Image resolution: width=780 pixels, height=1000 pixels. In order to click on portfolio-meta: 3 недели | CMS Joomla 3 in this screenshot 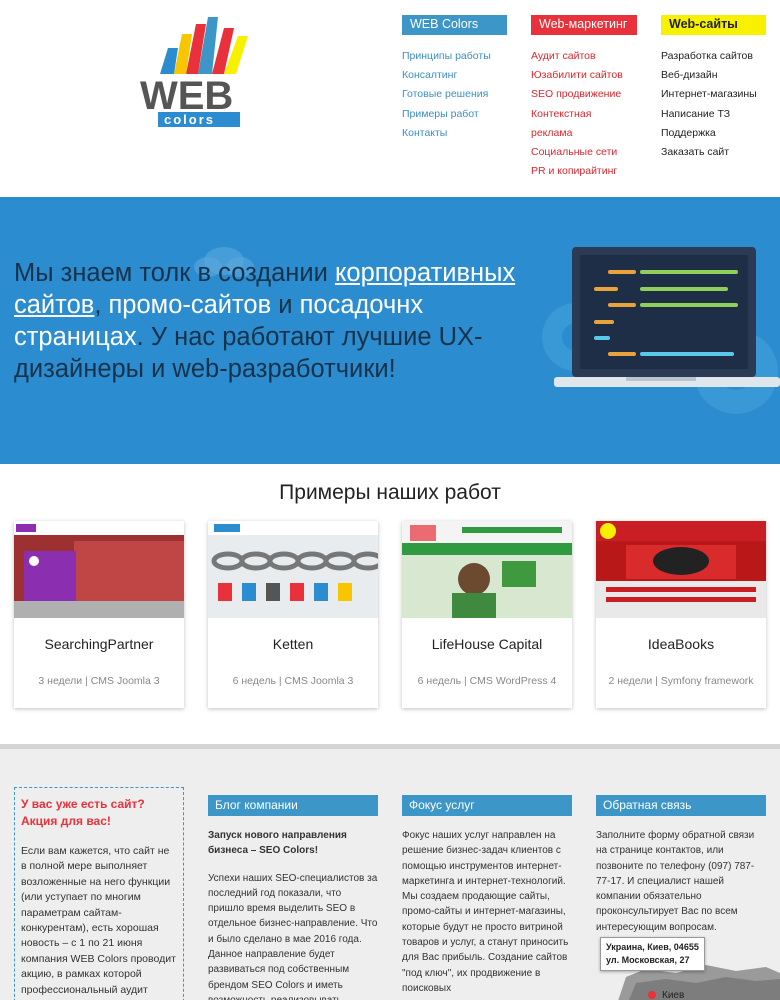, I will do `click(99, 681)`.